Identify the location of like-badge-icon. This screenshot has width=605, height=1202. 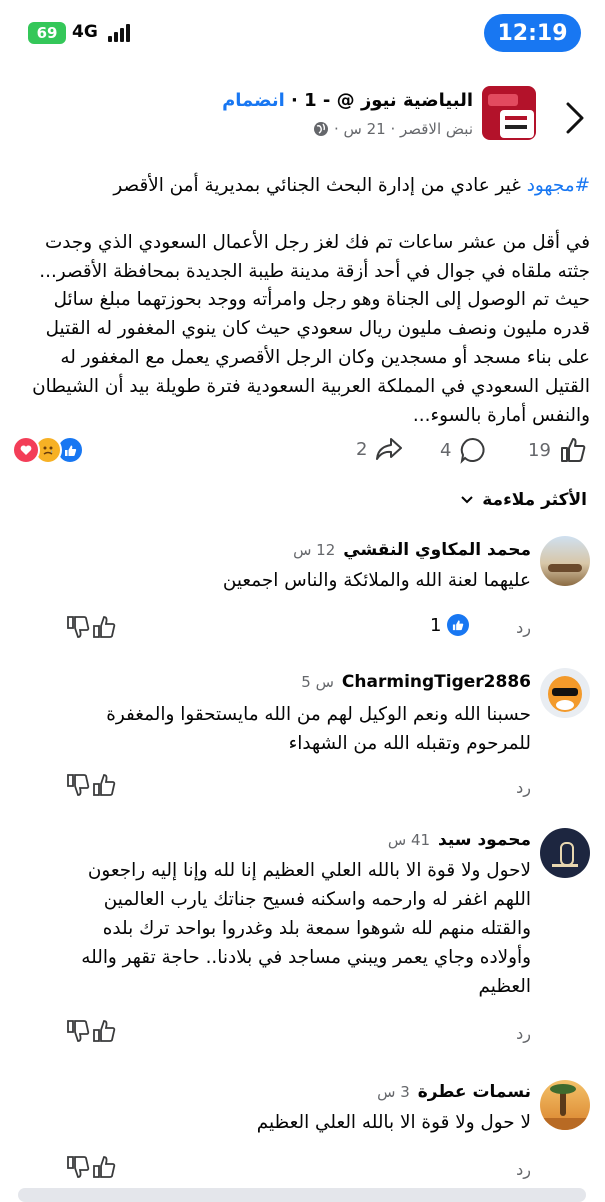
(458, 625).